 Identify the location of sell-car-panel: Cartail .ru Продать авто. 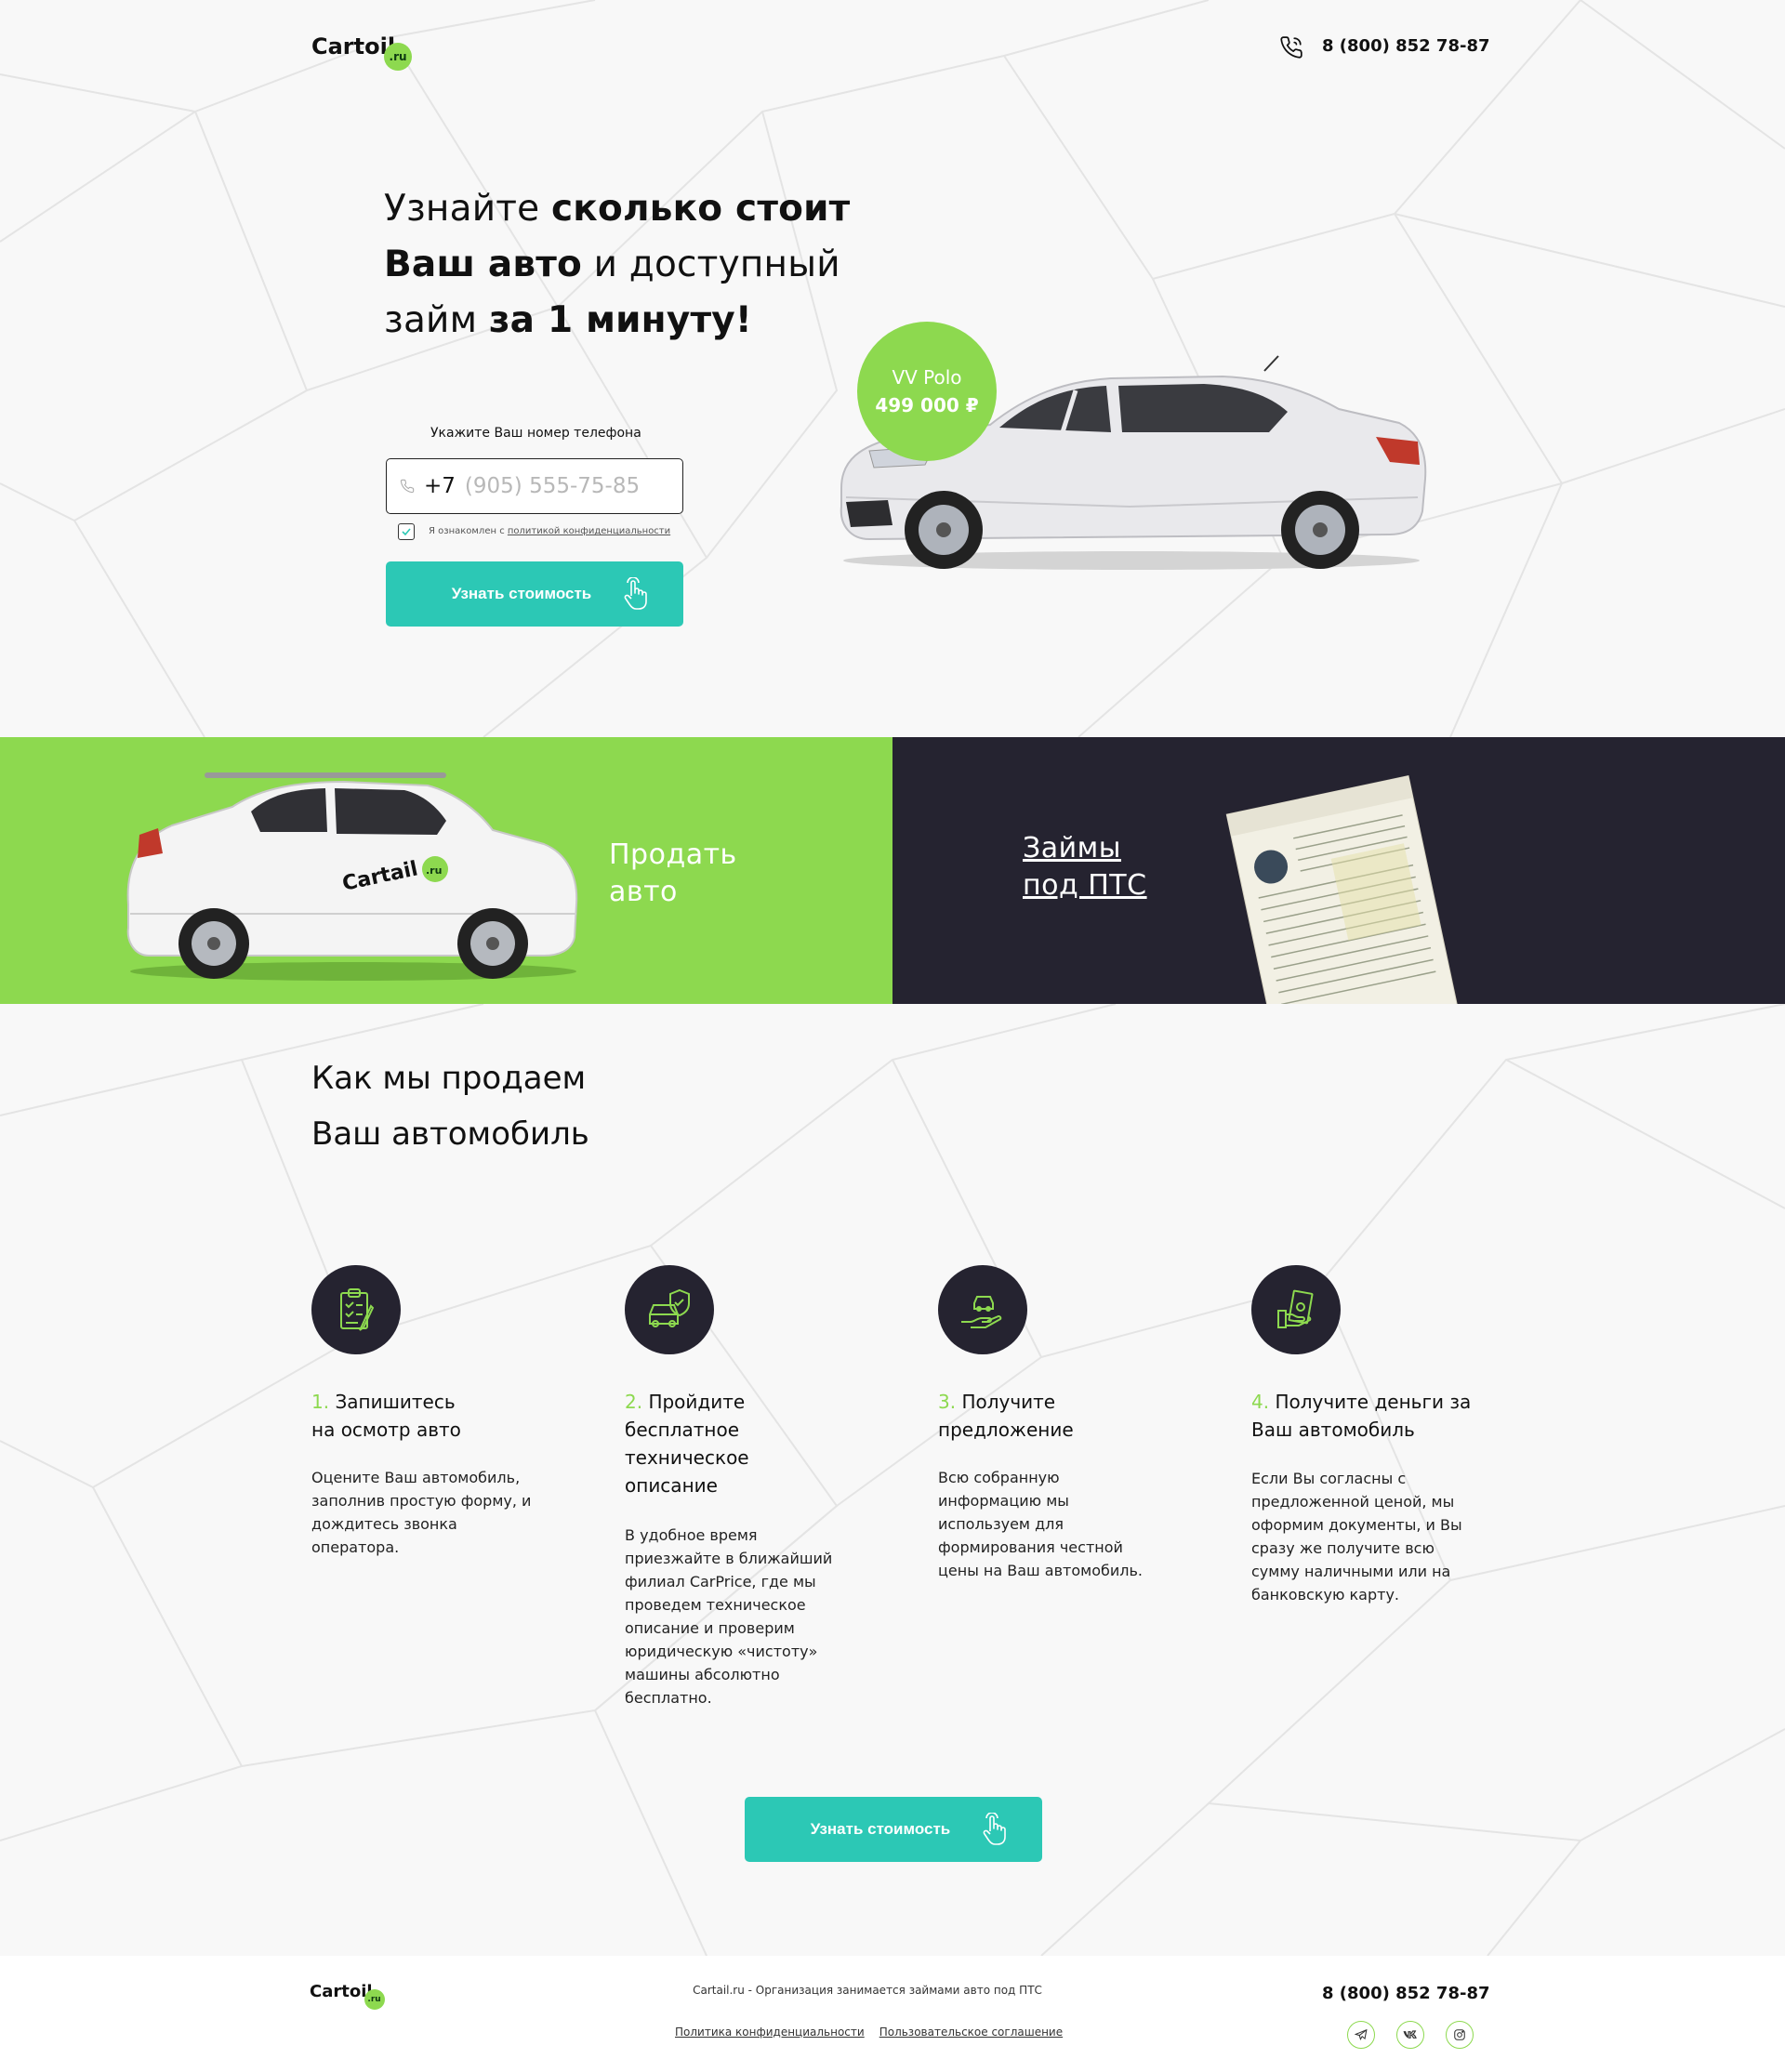
(446, 870).